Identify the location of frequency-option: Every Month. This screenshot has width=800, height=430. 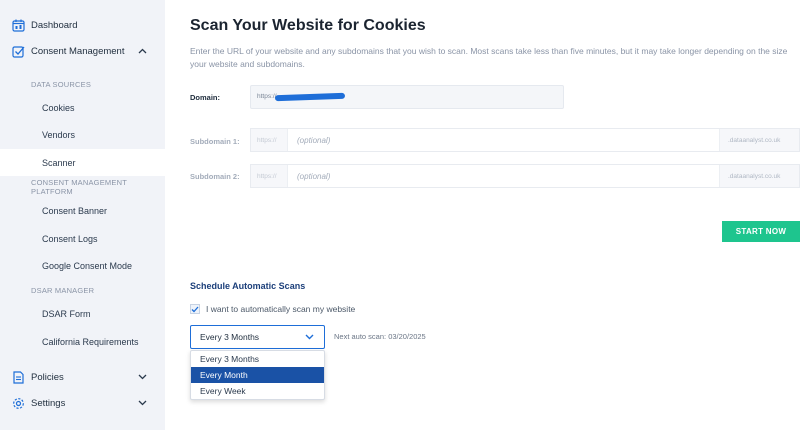
(257, 375).